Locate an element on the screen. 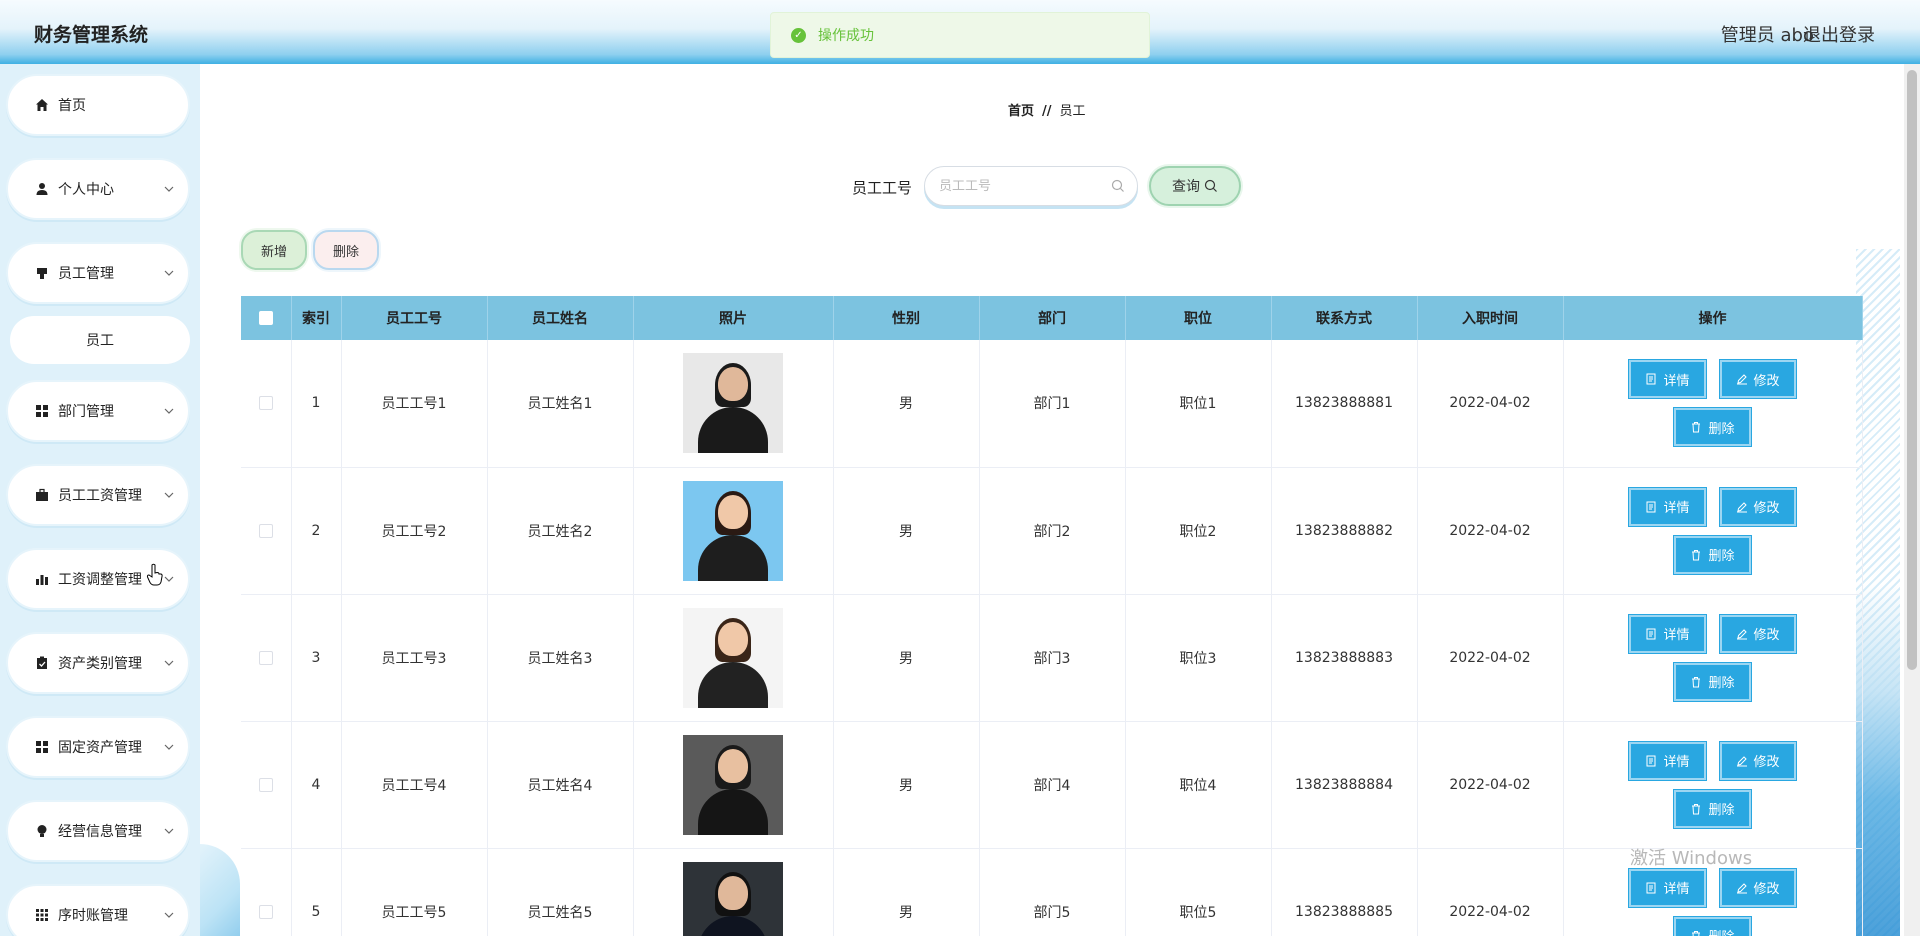 This screenshot has width=1920, height=936. cell-department: 部门1 is located at coordinates (1052, 404).